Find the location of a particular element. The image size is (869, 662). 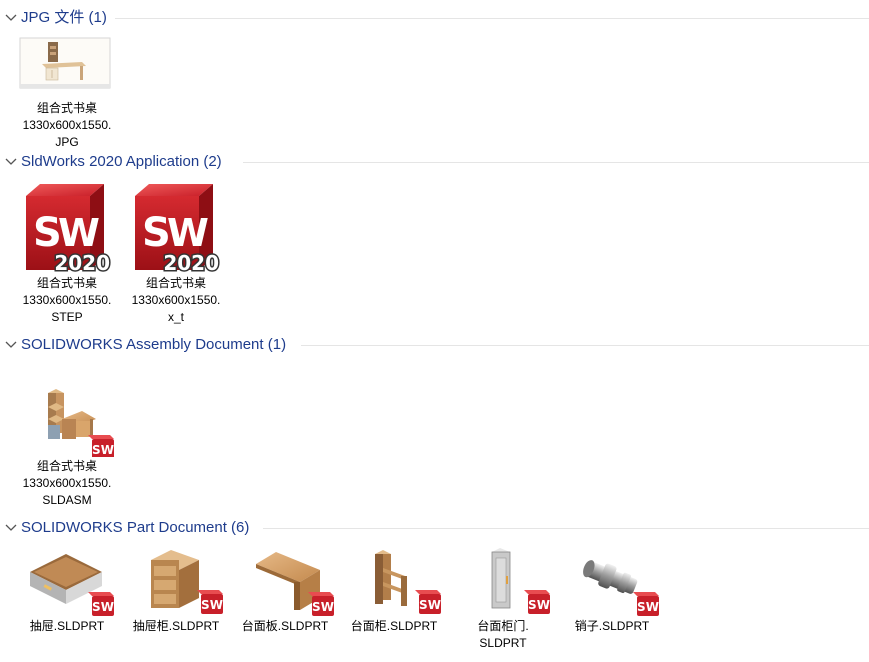

file-item: S W 2020 组合式书桌 1330x600x1550. STEP is located at coordinates (67, 255).